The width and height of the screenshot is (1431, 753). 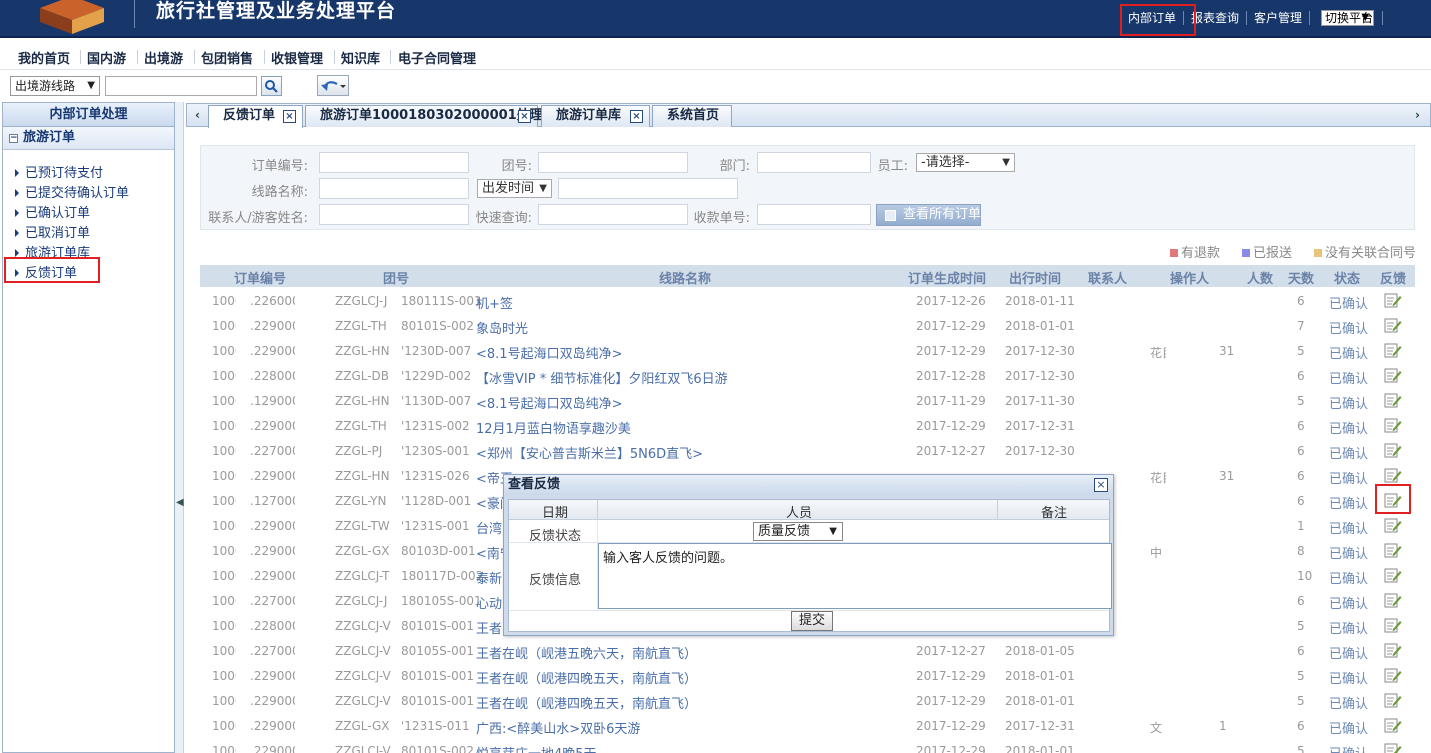 What do you see at coordinates (255, 116) in the screenshot?
I see `tab-feedback-orders: 反馈订单 ×` at bounding box center [255, 116].